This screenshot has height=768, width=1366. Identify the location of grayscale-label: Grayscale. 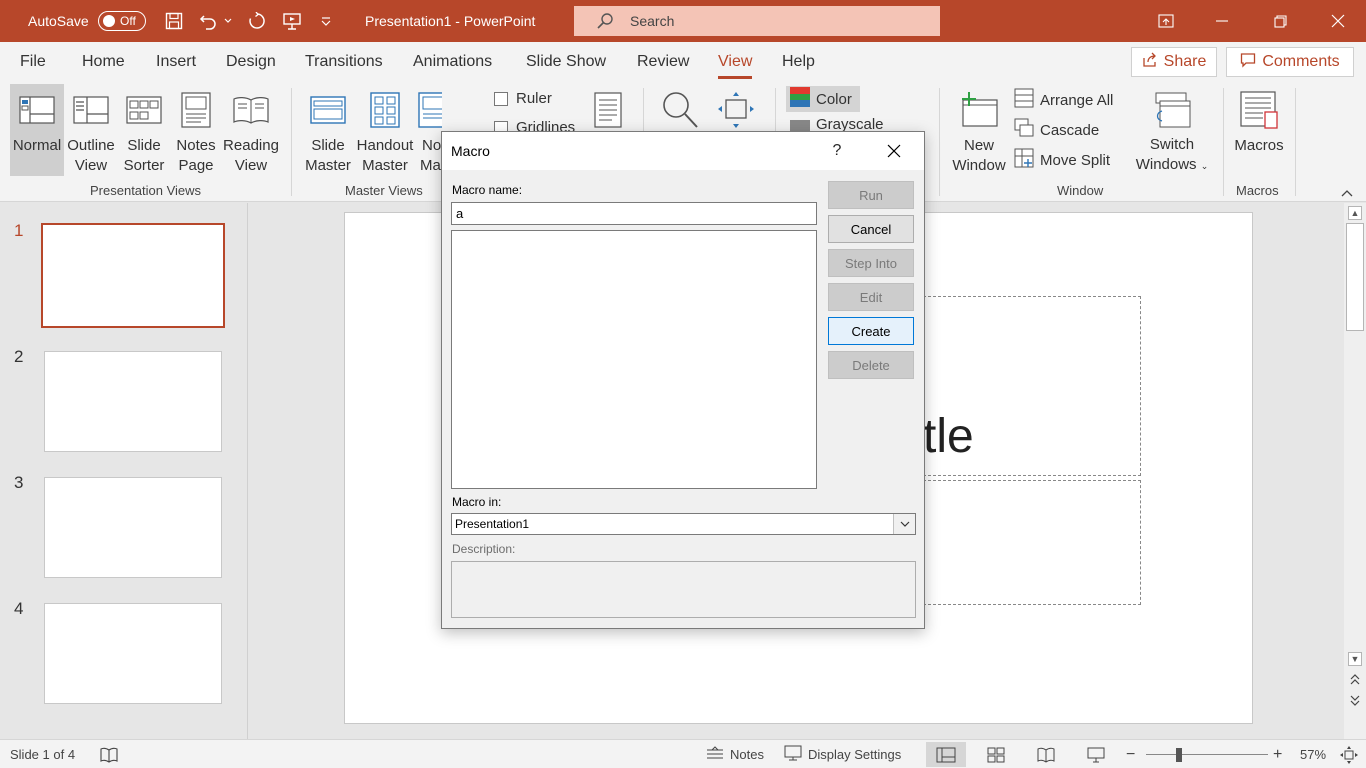
(850, 124).